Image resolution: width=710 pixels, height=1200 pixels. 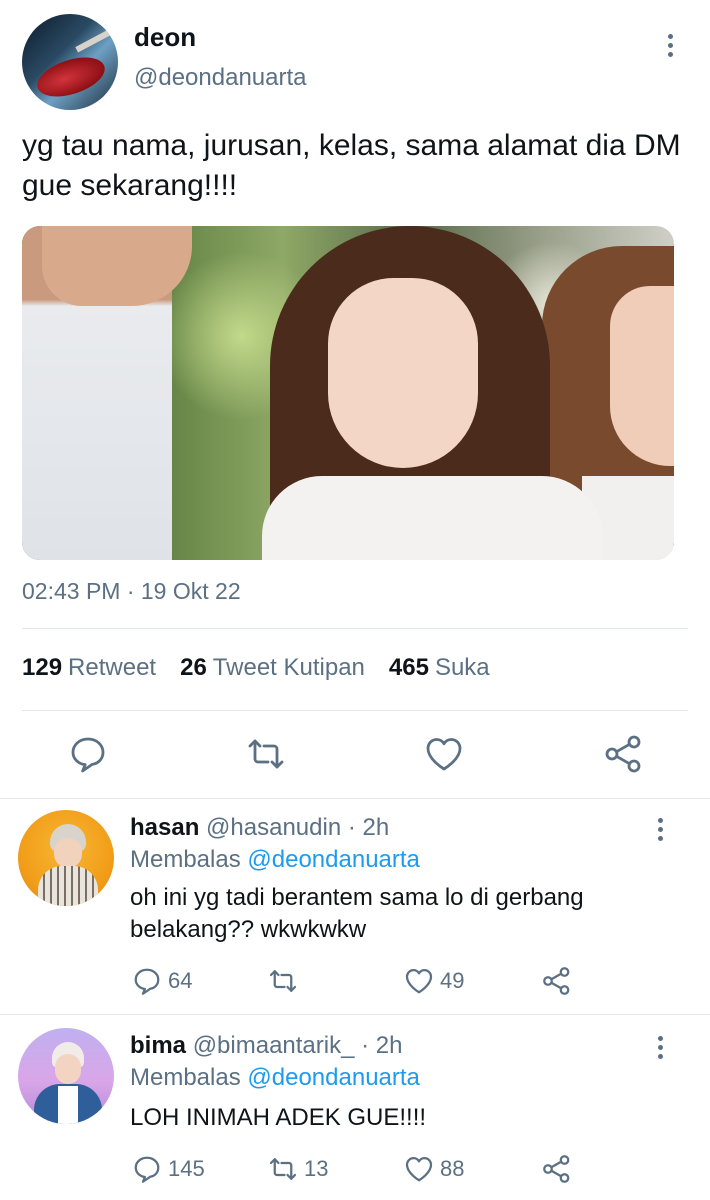 What do you see at coordinates (452, 1168) in the screenshot?
I see `like-count: 88` at bounding box center [452, 1168].